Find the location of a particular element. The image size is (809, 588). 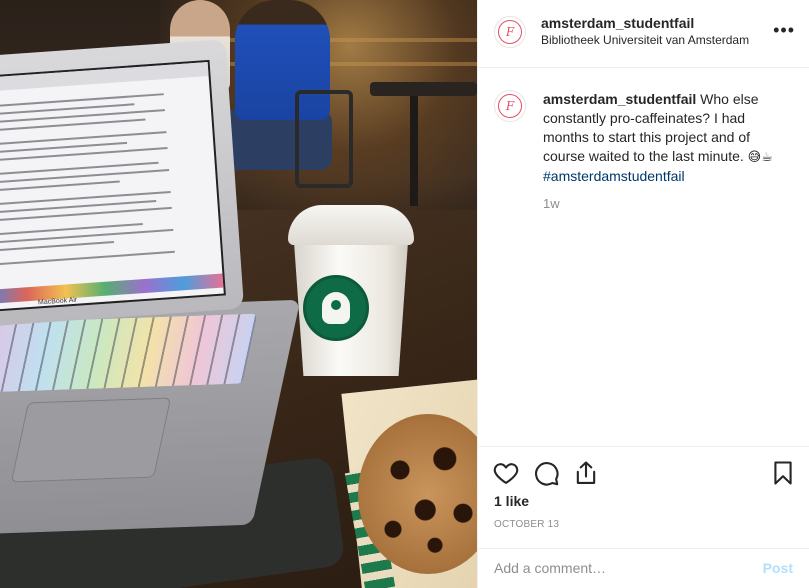

cafe-chair is located at coordinates (324, 139).